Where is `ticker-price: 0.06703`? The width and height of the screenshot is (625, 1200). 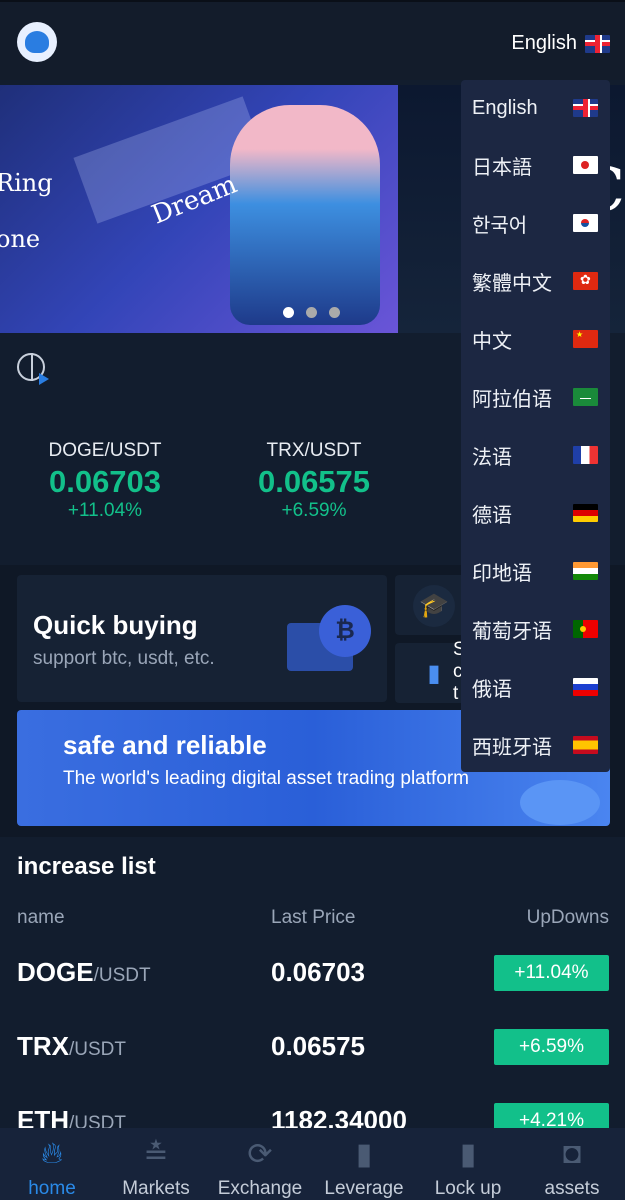 ticker-price: 0.06703 is located at coordinates (105, 481).